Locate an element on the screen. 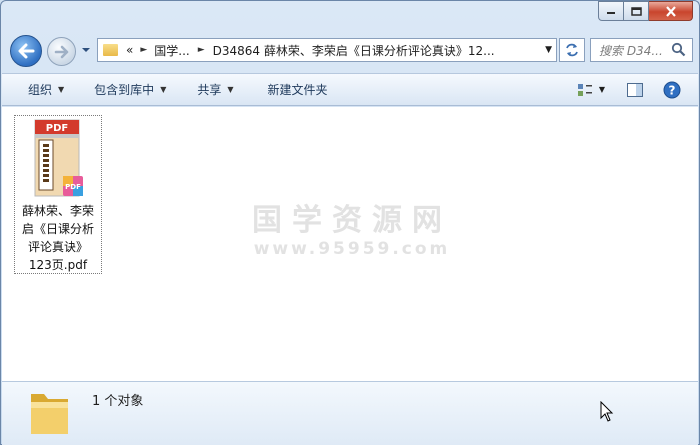  view-dropdown-icon: ▼ is located at coordinates (602, 89).